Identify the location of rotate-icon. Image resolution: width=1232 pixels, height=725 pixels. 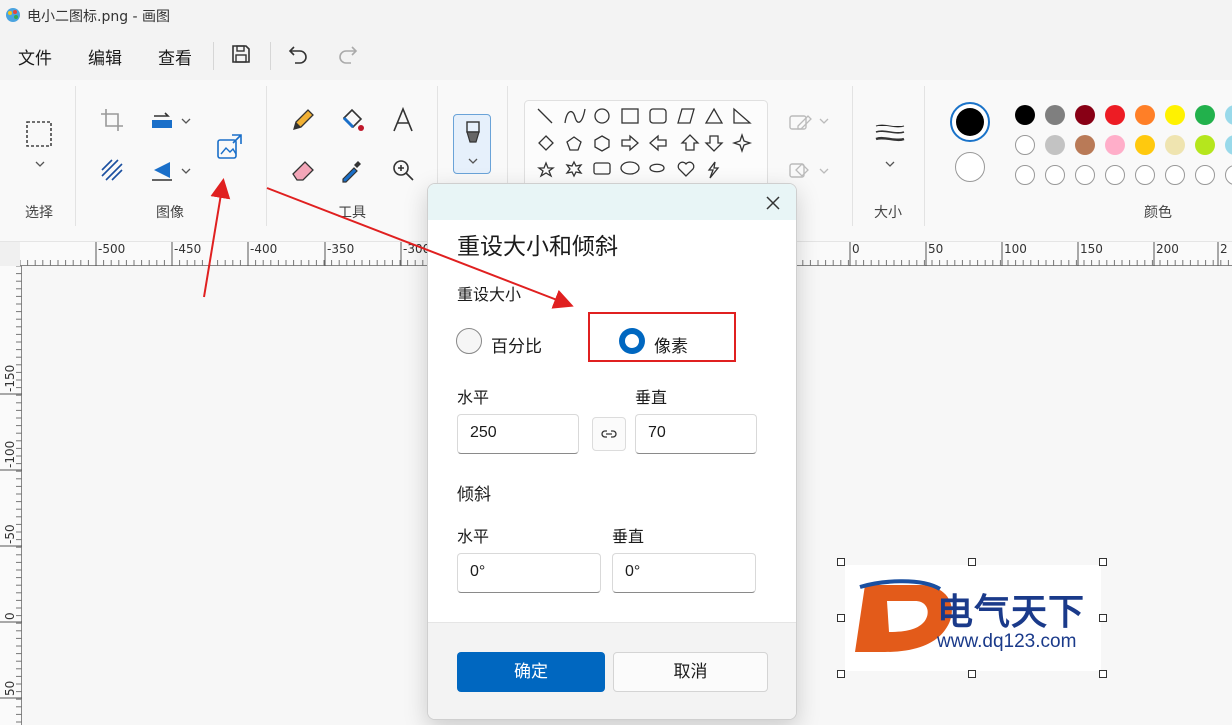
(162, 120).